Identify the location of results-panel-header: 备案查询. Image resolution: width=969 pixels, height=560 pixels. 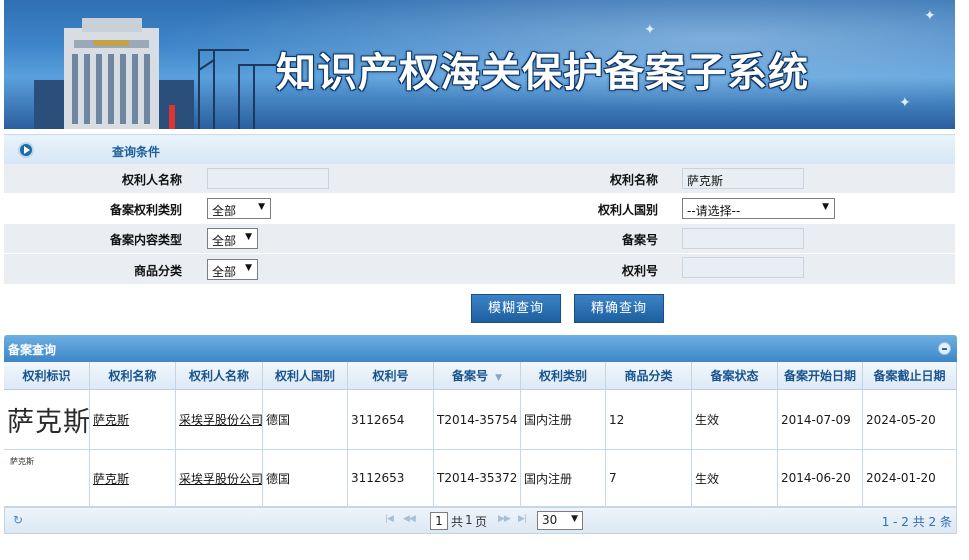
(480, 348).